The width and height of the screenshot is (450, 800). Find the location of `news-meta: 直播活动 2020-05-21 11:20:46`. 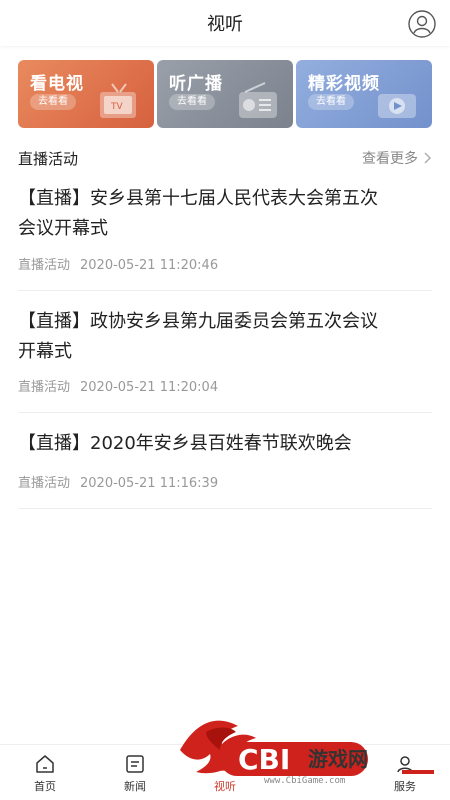

news-meta: 直播活动 2020-05-21 11:20:46 is located at coordinates (118, 263).